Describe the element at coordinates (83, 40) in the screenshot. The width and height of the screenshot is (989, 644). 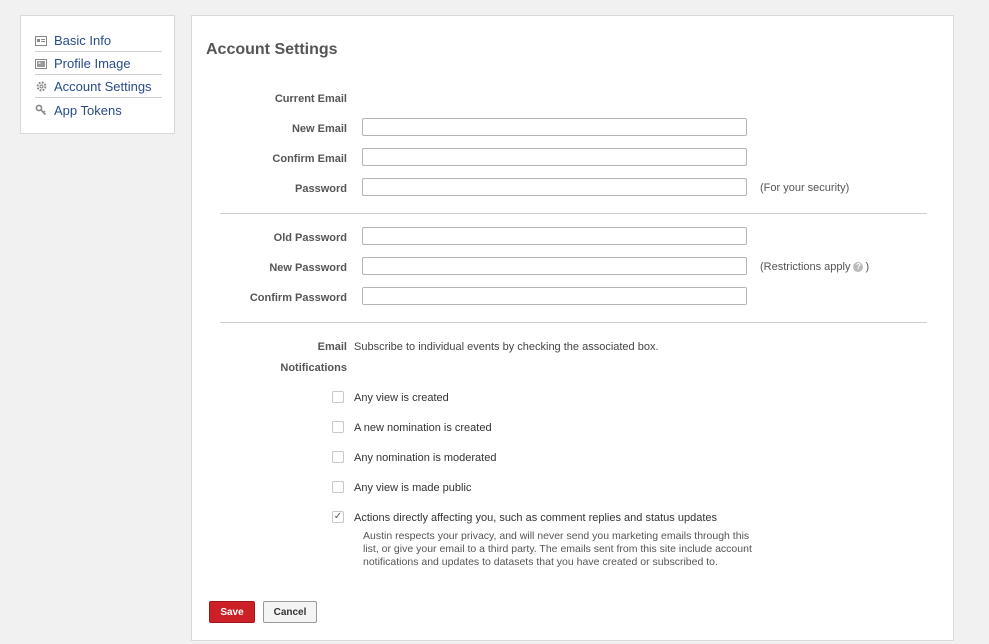
I see `sidebar-item-label: Basic Info` at that location.